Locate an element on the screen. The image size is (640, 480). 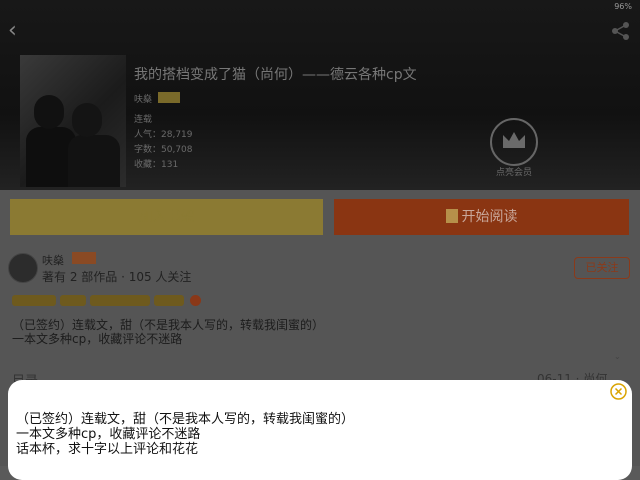
book-cover is located at coordinates (73, 121).